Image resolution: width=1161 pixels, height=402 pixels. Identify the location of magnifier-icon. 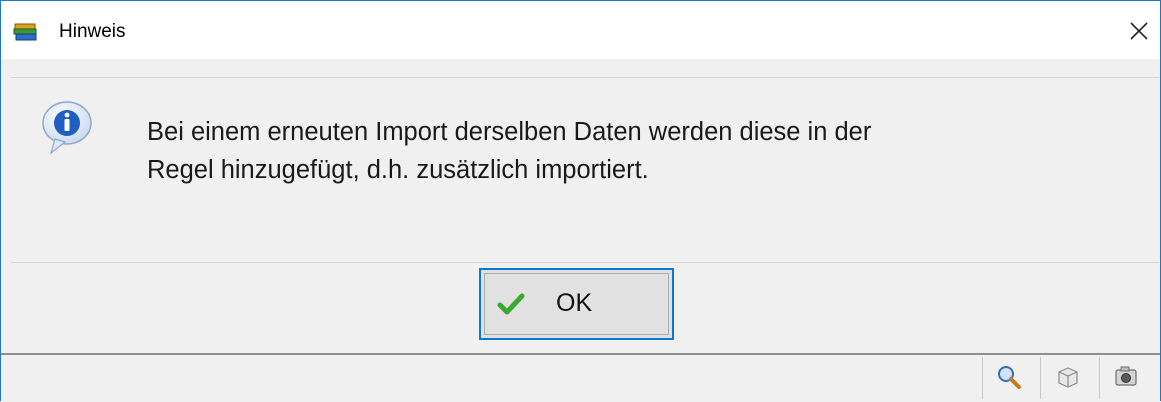
(1009, 377).